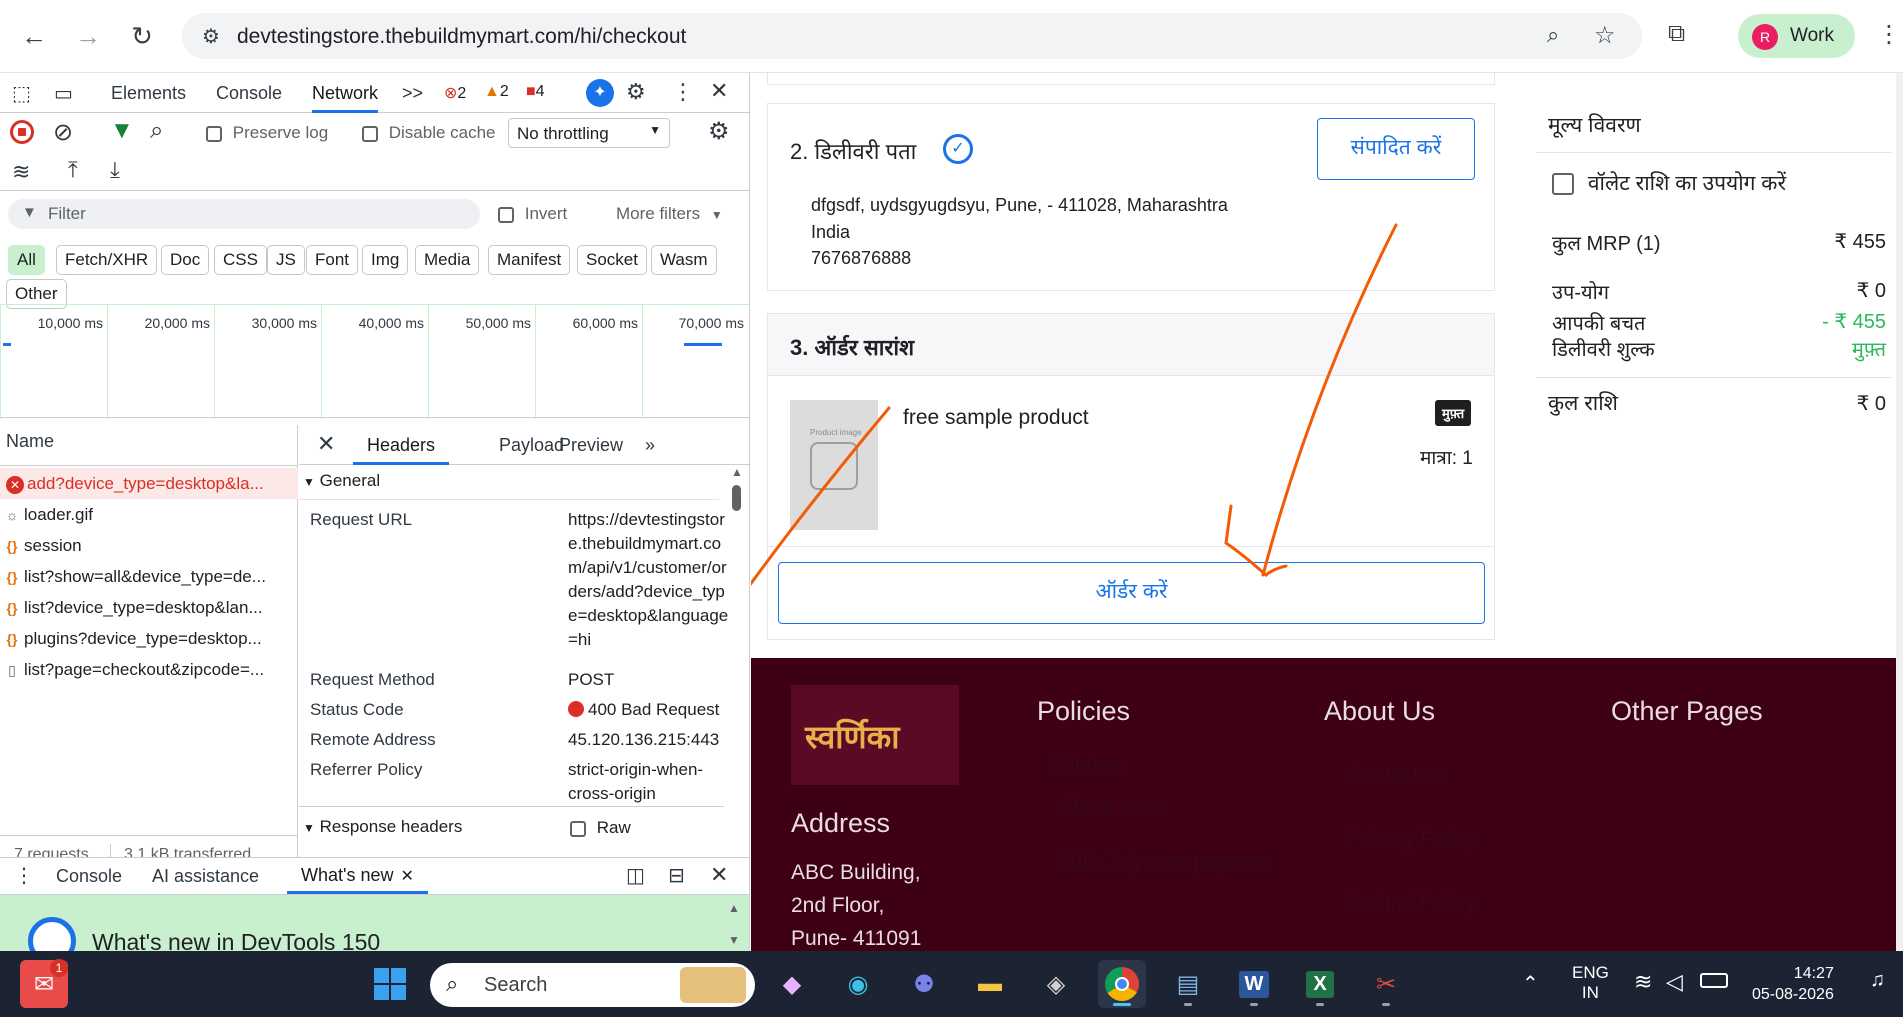 The height and width of the screenshot is (1017, 1903). I want to click on wifi-icon: ≋, so click(1643, 982).